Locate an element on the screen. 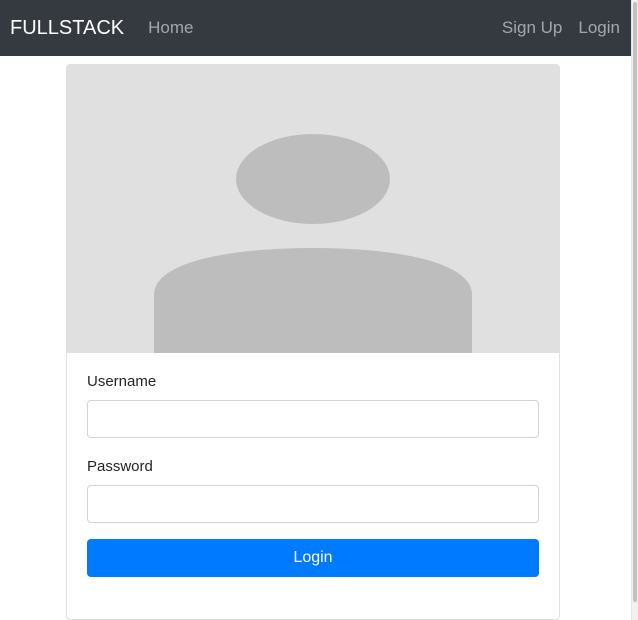  brand-link: FULLSTACK is located at coordinates (67, 28).